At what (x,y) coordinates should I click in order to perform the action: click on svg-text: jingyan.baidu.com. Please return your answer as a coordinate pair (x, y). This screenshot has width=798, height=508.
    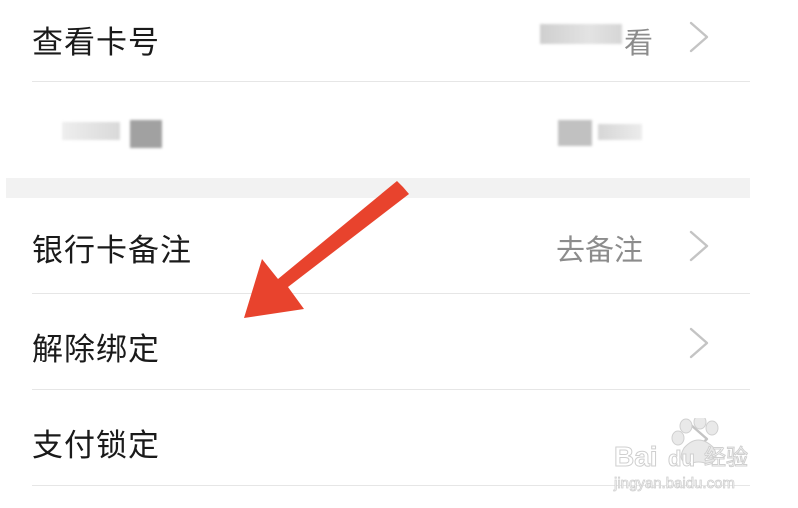
    Looking at the image, I should click on (674, 483).